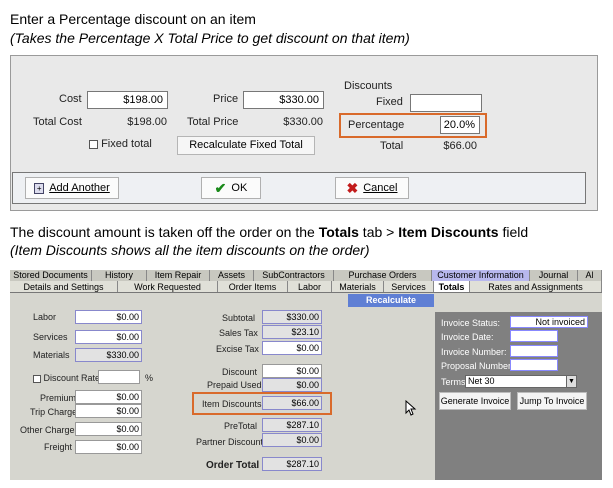 Image resolution: width=613 pixels, height=488 pixels. I want to click on price-input: $330.00, so click(283, 100).